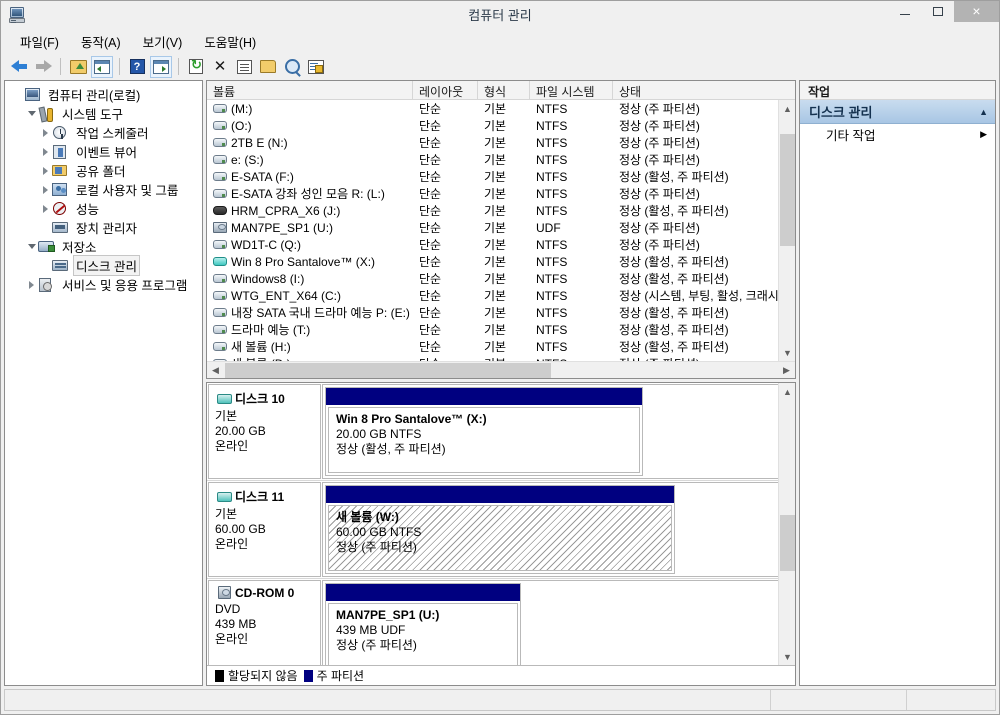 This screenshot has width=1000, height=715. What do you see at coordinates (310, 193) in the screenshot?
I see `volume-name-cell: E-SATA 강좌 성인 모음 R: (L:)` at bounding box center [310, 193].